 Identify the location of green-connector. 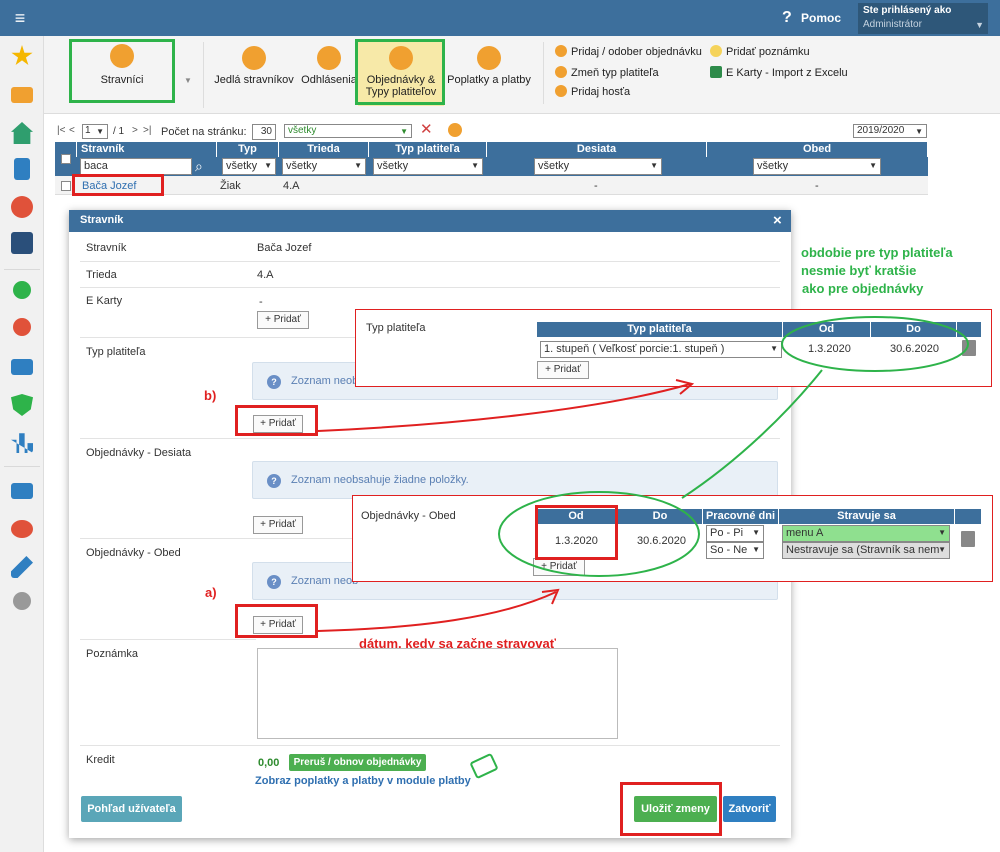
(752, 434).